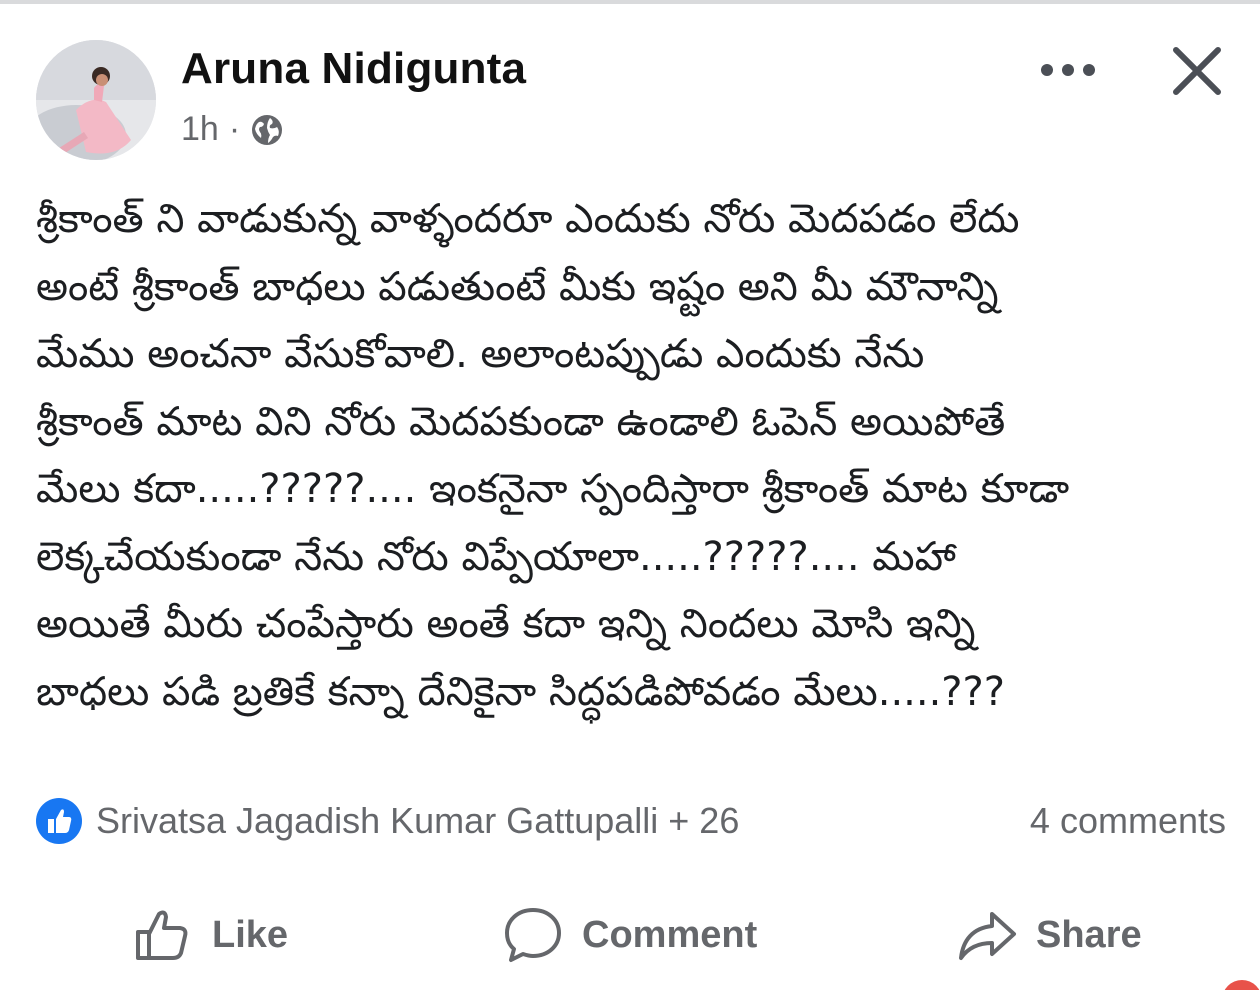  Describe the element at coordinates (630, 2) in the screenshot. I see `top-divider` at that location.